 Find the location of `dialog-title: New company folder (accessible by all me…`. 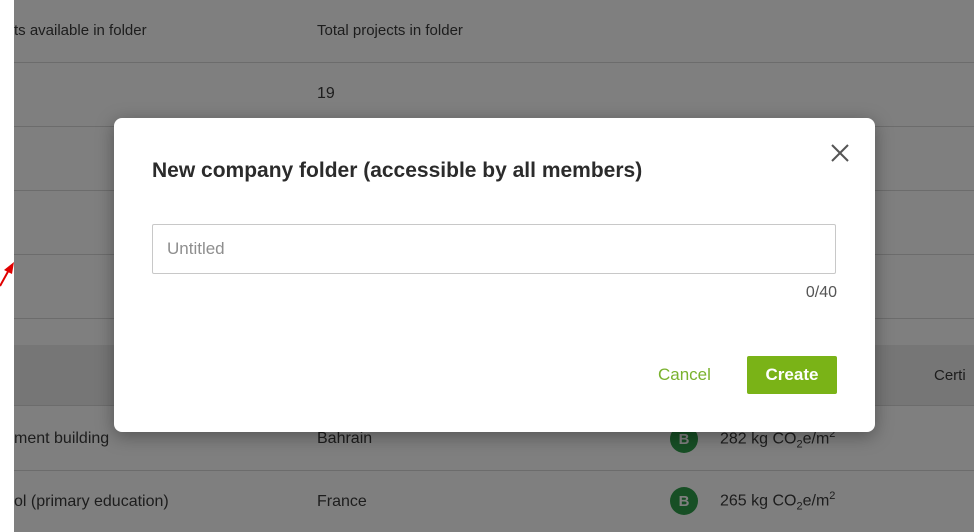

dialog-title: New company folder (accessible by all me… is located at coordinates (397, 170).